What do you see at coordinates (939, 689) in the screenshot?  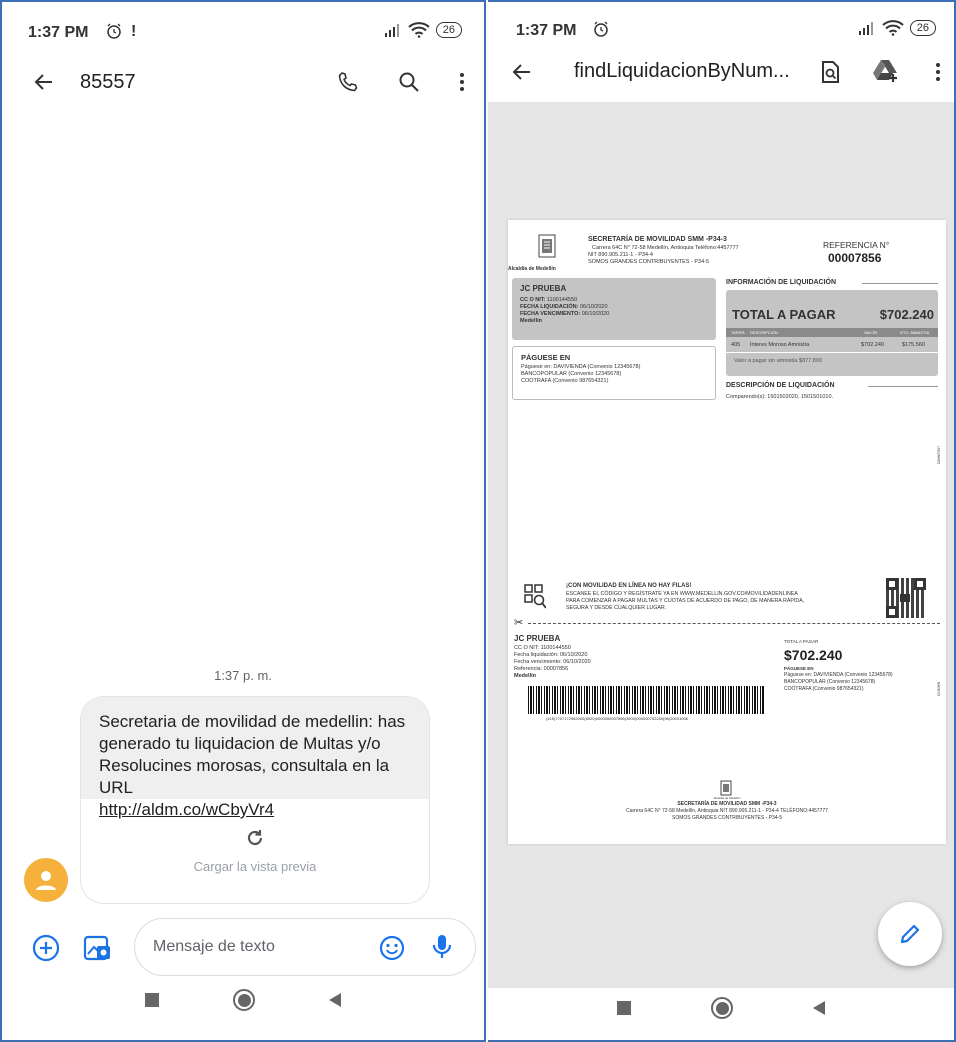 I see `side-label-banco: BANCO` at bounding box center [939, 689].